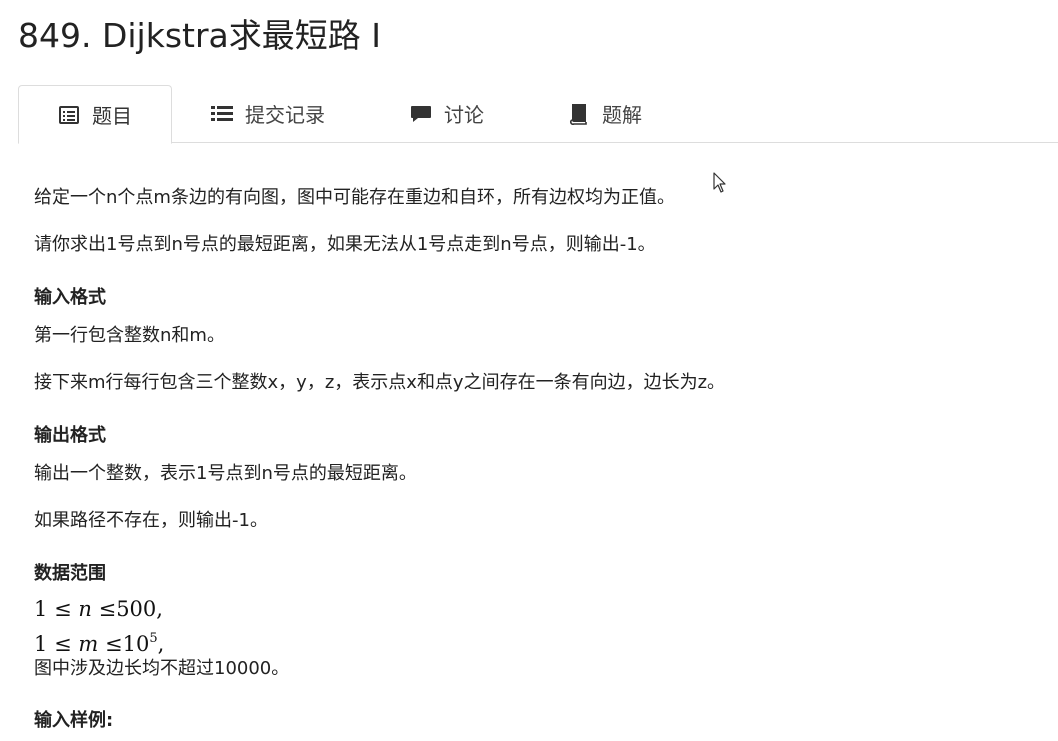 This screenshot has width=1058, height=741. What do you see at coordinates (153, 638) in the screenshot?
I see `math-exponent: 5` at bounding box center [153, 638].